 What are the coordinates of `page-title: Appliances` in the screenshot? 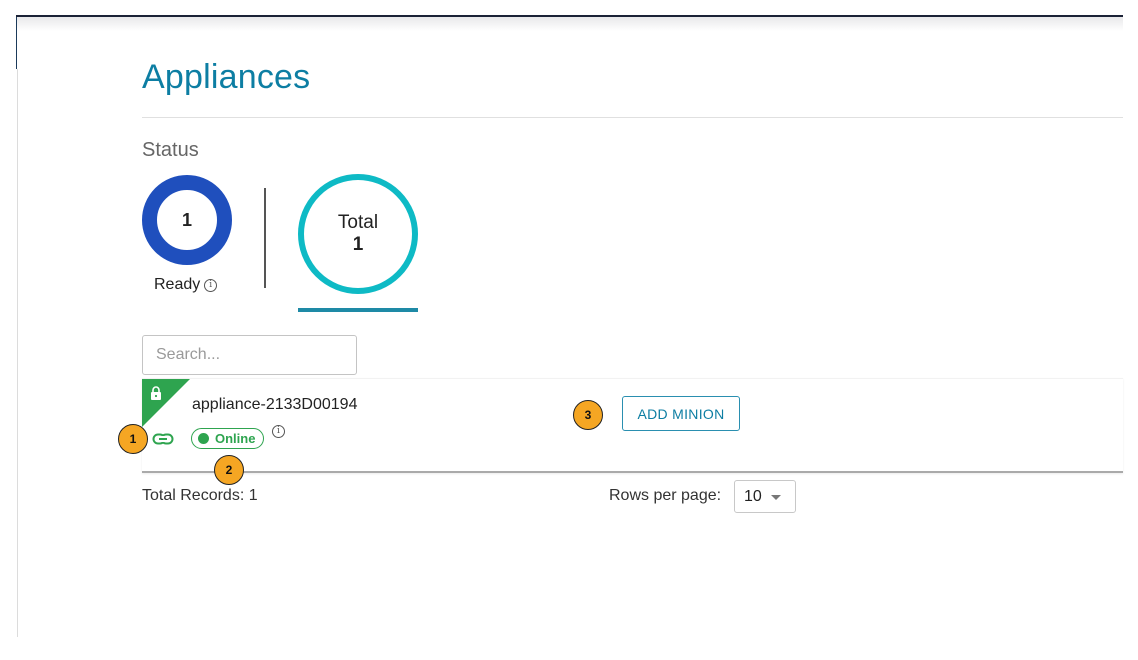 It's located at (226, 77).